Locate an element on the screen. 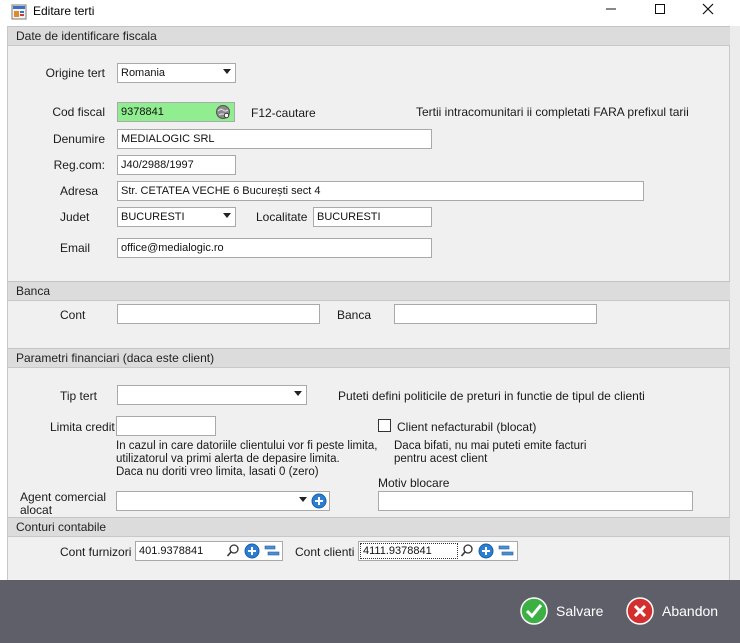 This screenshot has height=643, width=740. bank-cont-label: Cont is located at coordinates (73, 315).